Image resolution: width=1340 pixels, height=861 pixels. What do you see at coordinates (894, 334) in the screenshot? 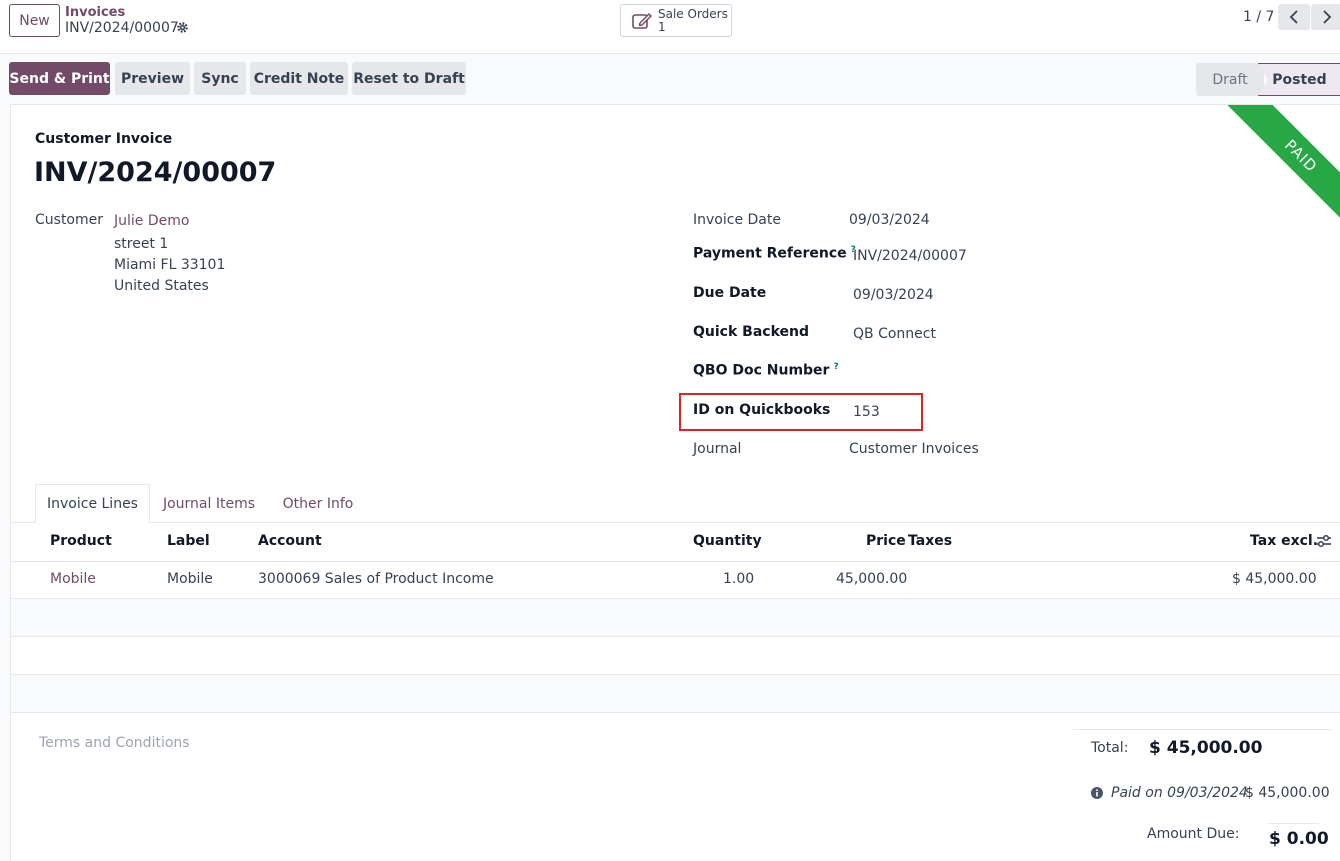
I see `quick-backend-value: QB Connect` at bounding box center [894, 334].